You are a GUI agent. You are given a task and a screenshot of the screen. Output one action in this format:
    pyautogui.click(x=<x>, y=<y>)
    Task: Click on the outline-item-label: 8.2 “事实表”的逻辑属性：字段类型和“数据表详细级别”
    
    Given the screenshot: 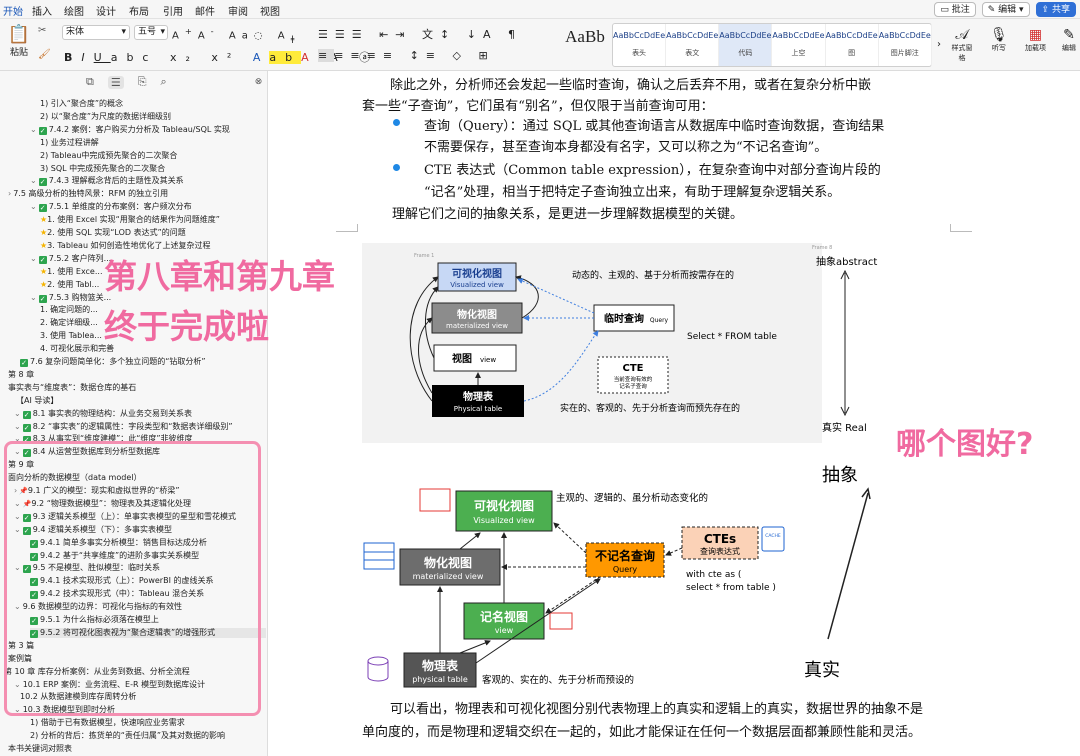 What is the action you would take?
    pyautogui.click(x=132, y=426)
    